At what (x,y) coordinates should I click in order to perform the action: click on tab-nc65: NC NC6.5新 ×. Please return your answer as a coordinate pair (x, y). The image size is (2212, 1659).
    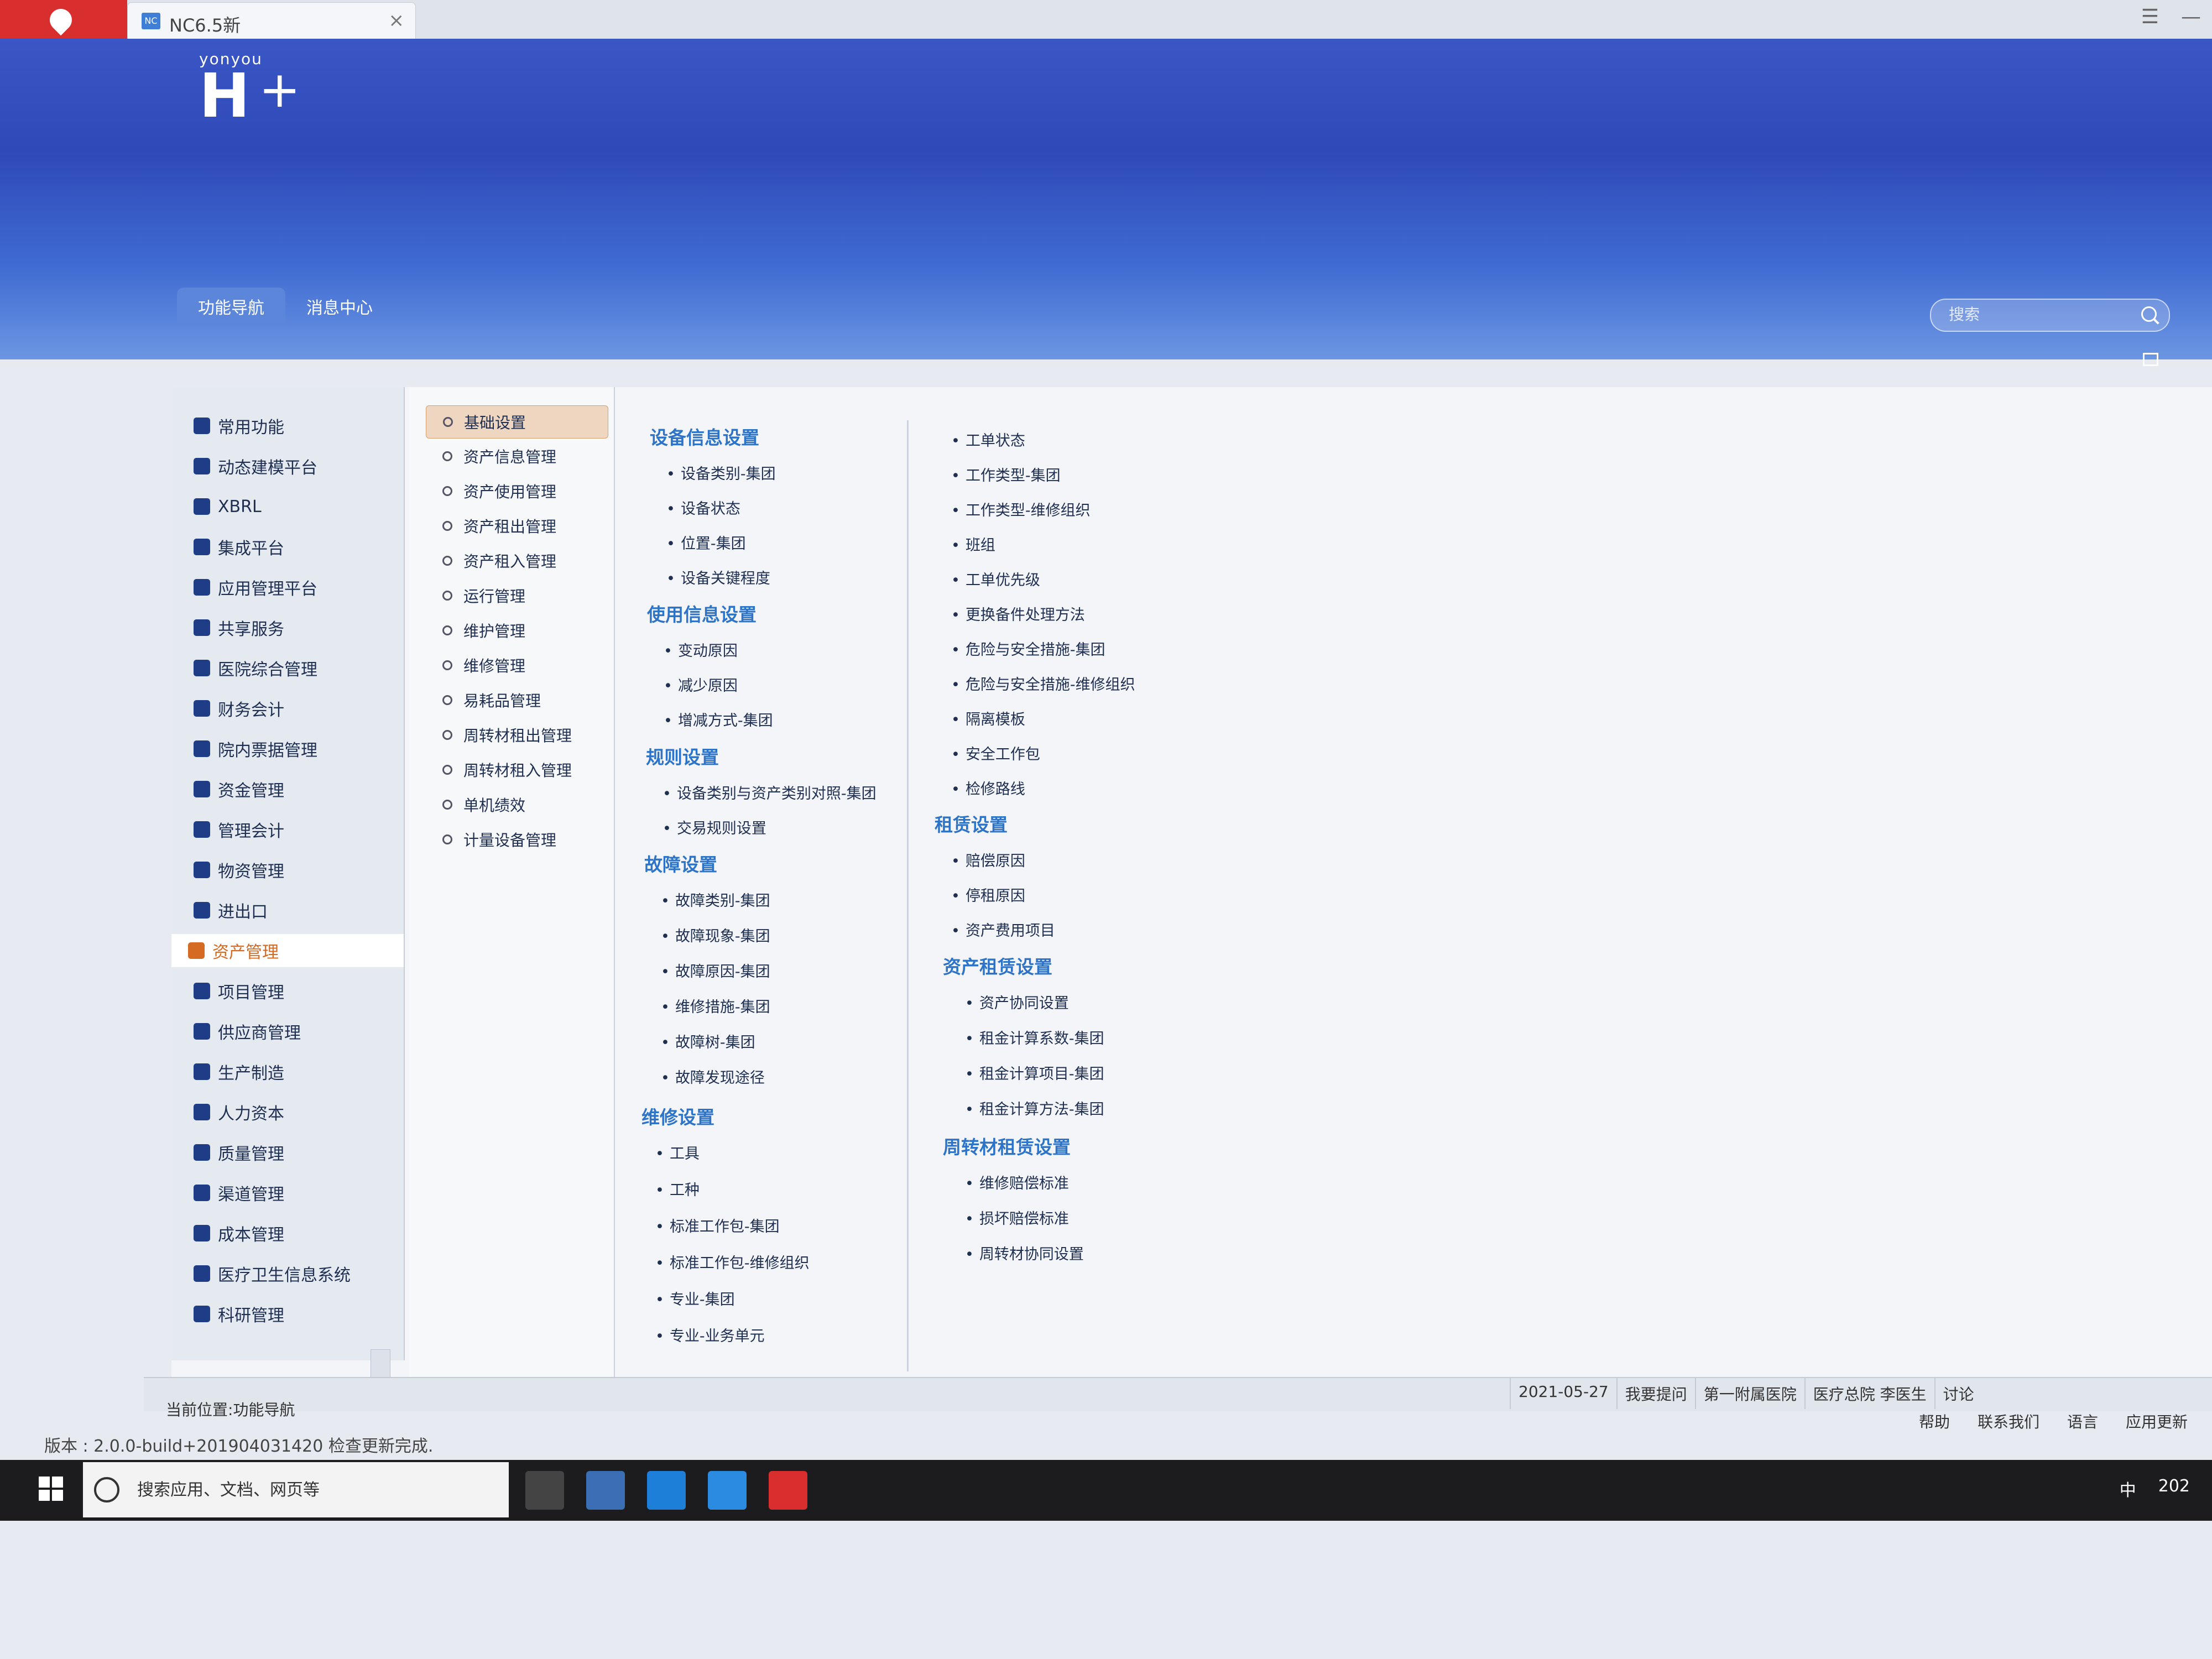
    Looking at the image, I should click on (272, 20).